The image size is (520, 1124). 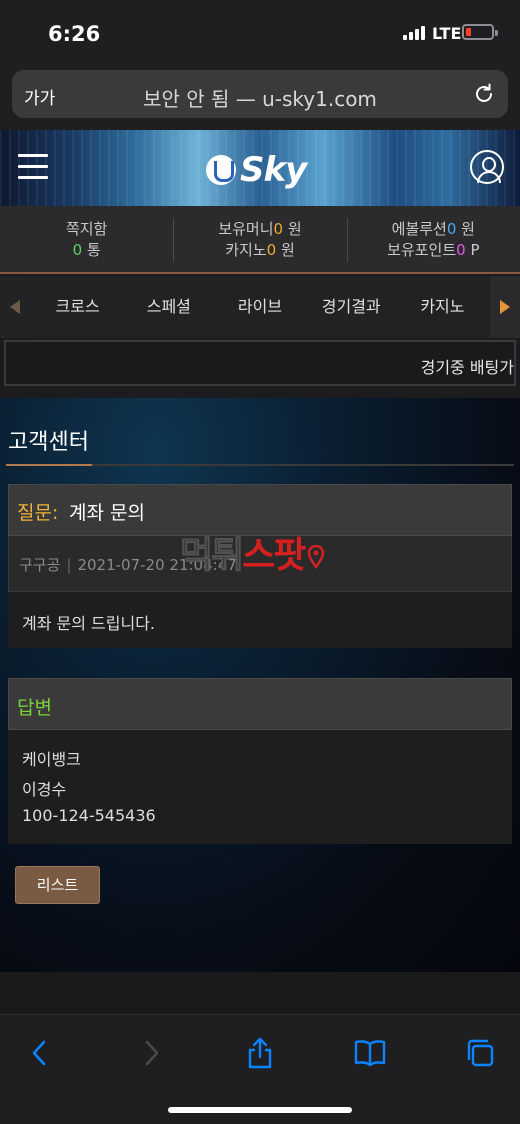 I want to click on messages-count: 0, so click(x=77, y=250).